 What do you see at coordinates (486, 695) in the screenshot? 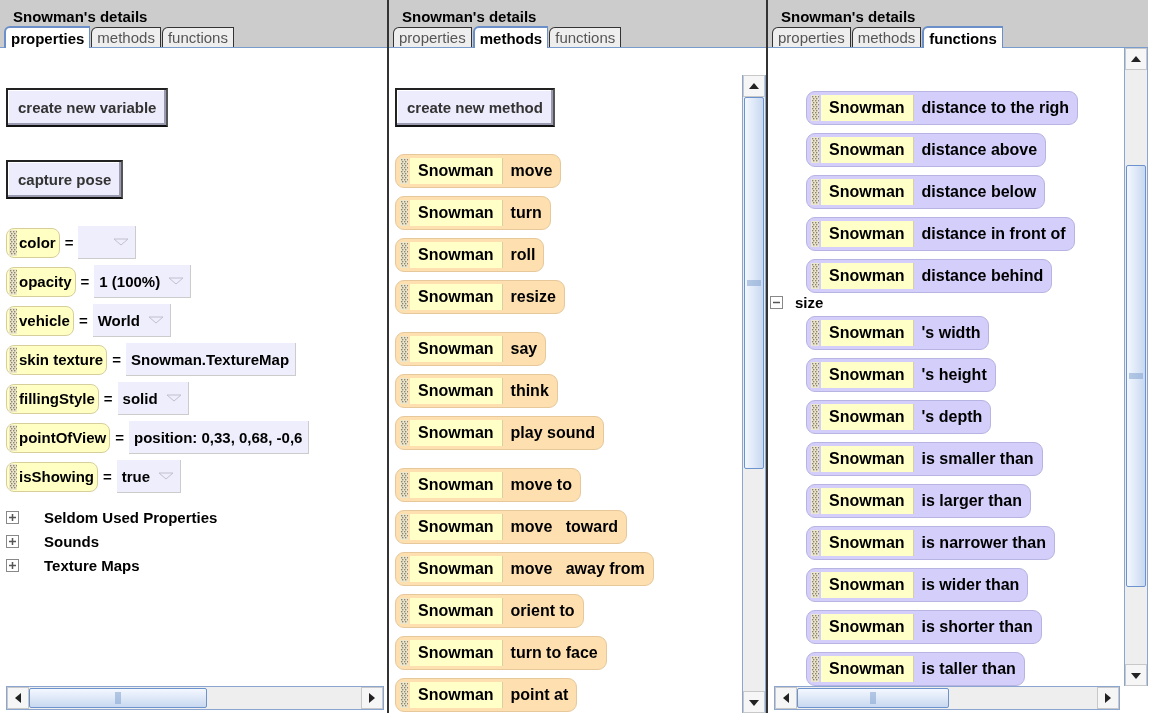
I see `method-tile: Snowman point at` at bounding box center [486, 695].